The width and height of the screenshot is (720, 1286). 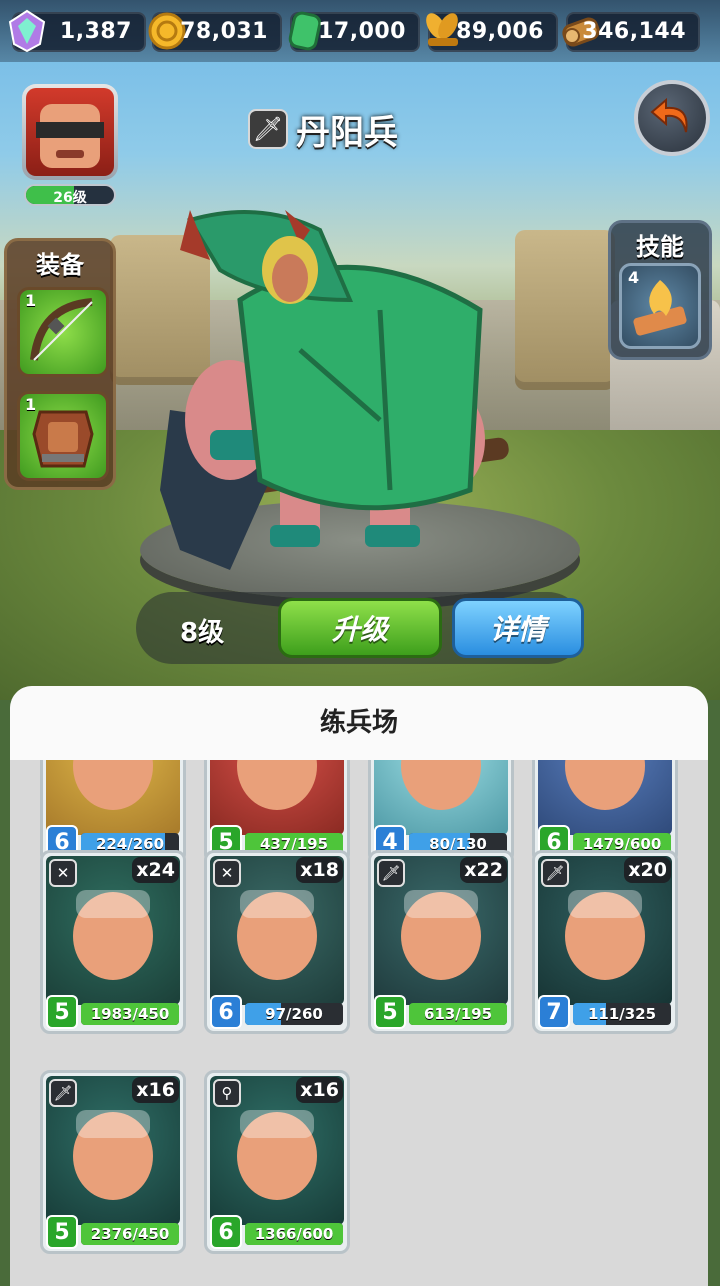 I want to click on resource-jade: 17,000, so click(x=354, y=31).